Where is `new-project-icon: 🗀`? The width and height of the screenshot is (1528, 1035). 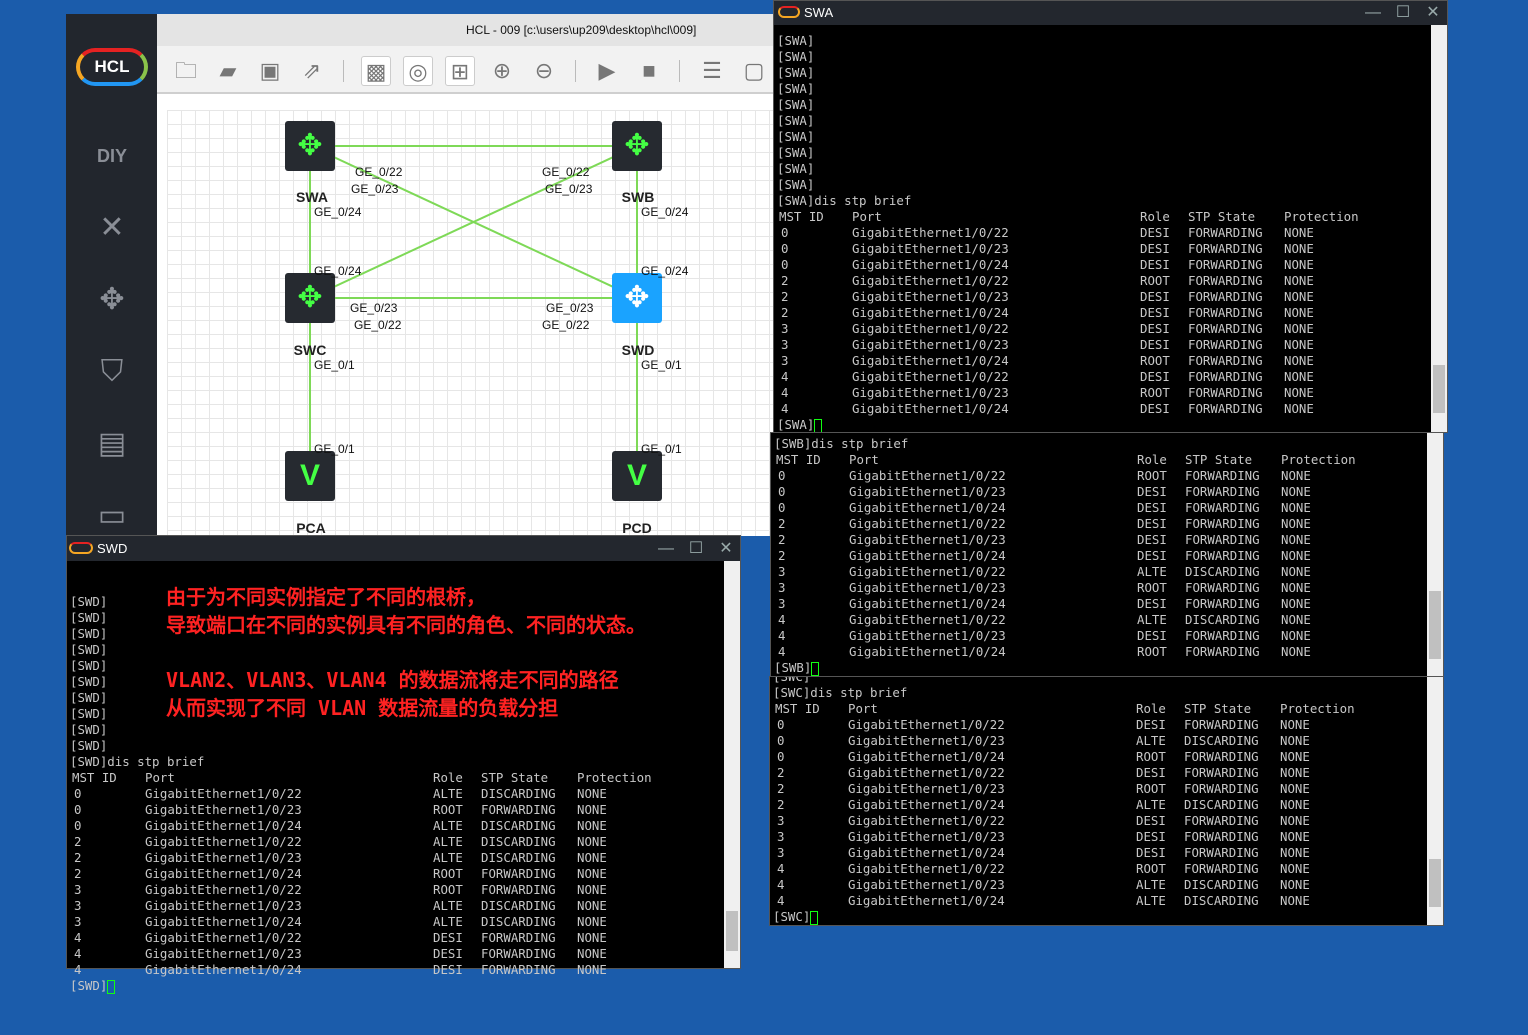
new-project-icon: 🗀 is located at coordinates (186, 71).